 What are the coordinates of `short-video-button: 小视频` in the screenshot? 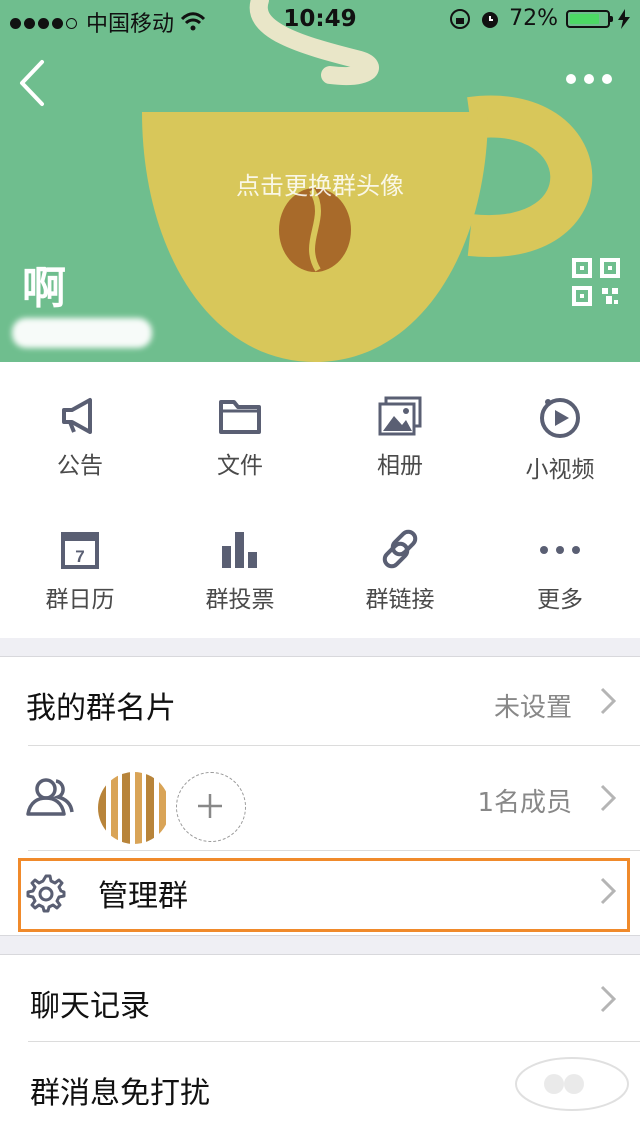 It's located at (560, 461).